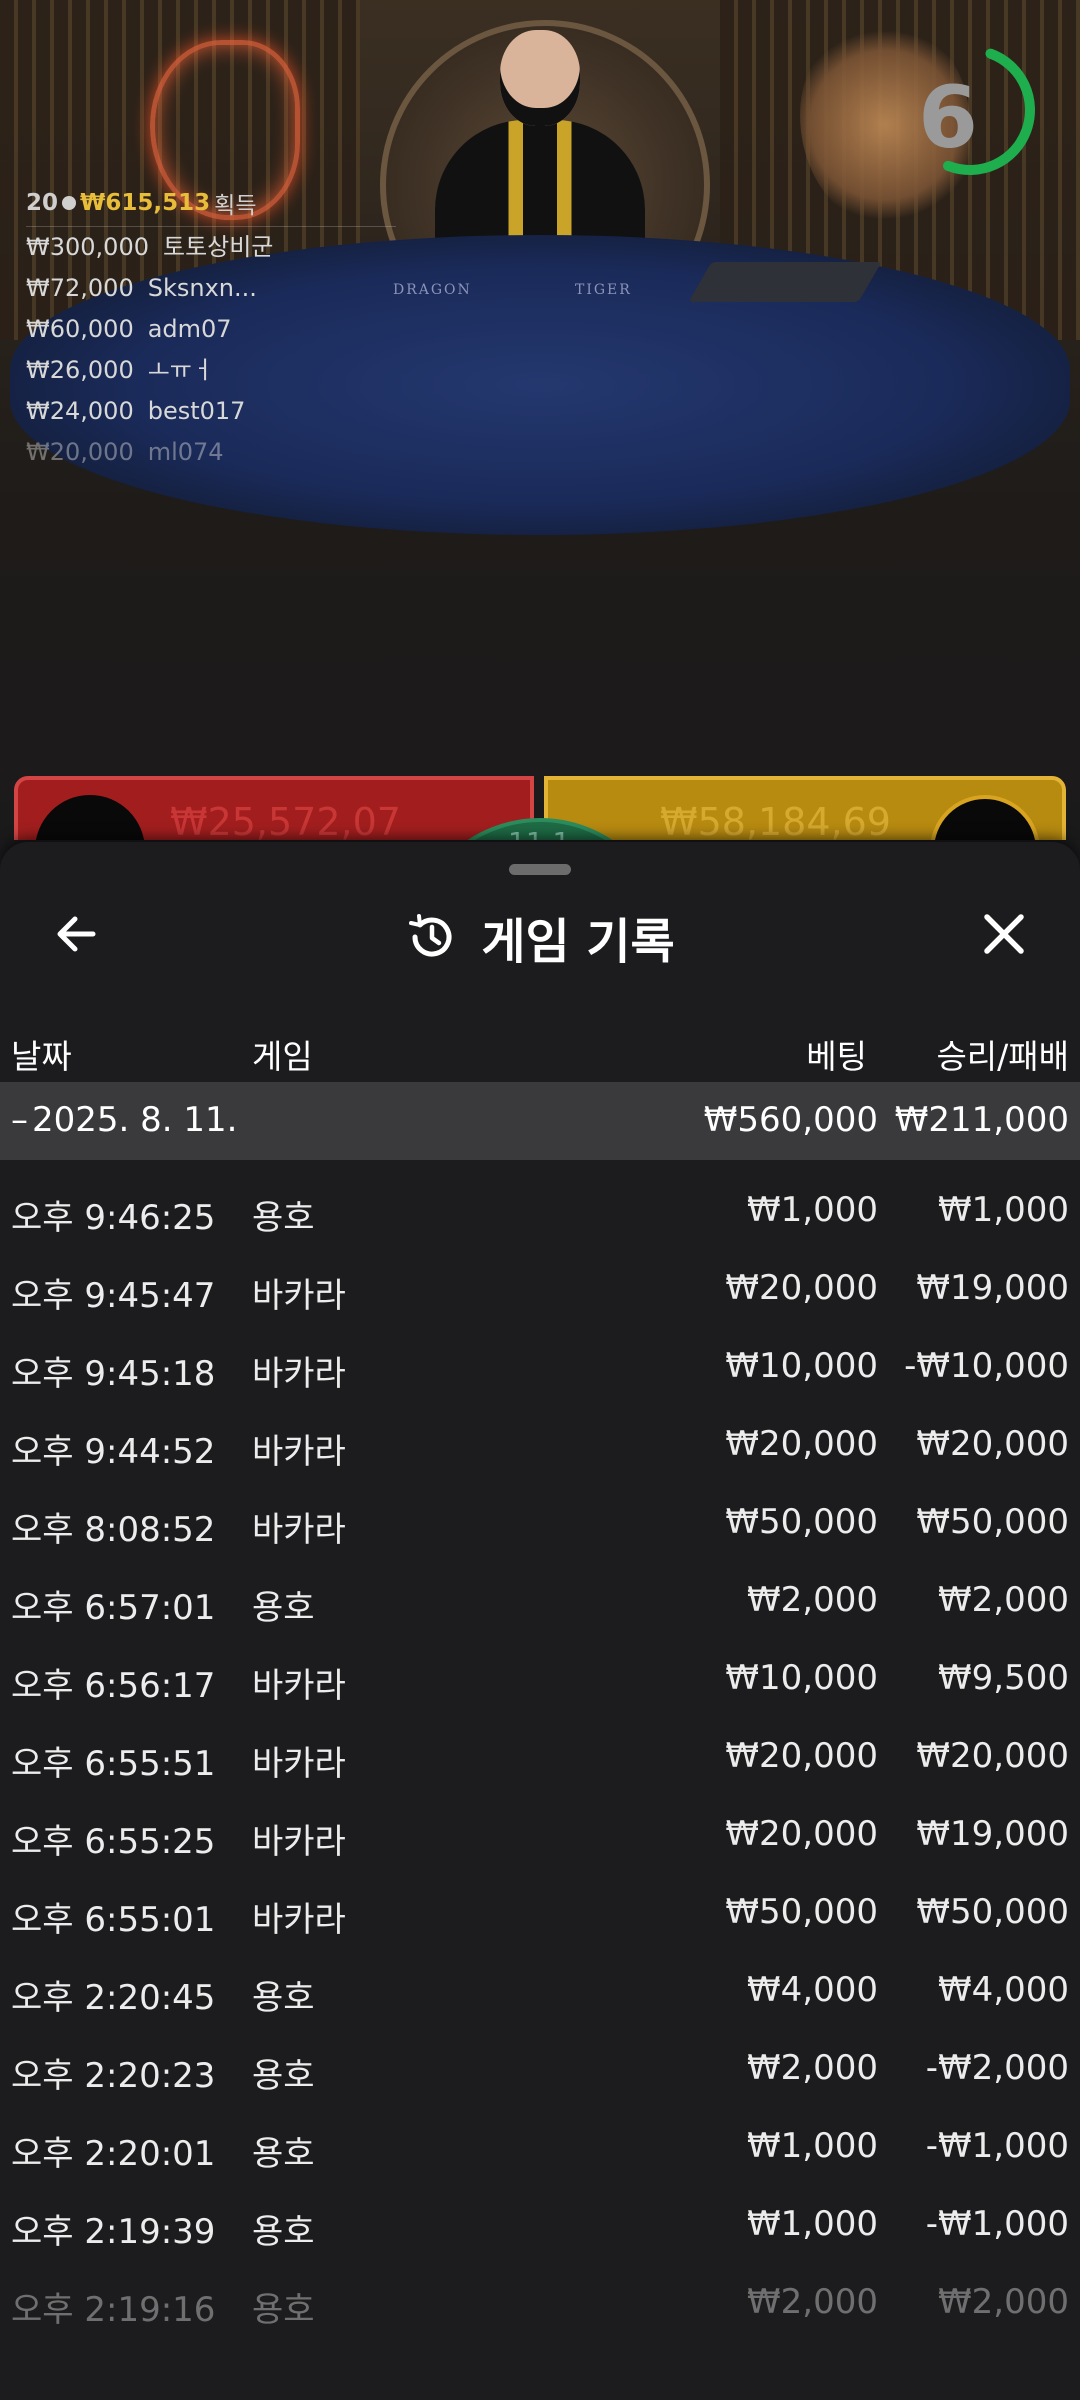 The width and height of the screenshot is (1080, 2400). Describe the element at coordinates (986, 1366) in the screenshot. I see `row-result: -₩10,000` at that location.